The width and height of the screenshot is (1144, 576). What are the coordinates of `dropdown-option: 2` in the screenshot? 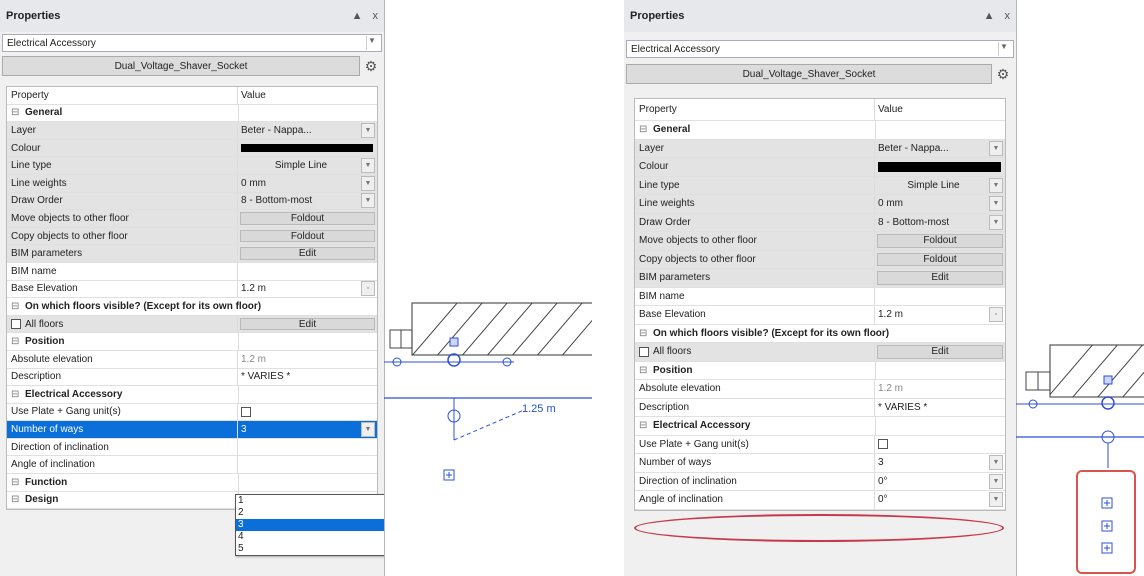 It's located at (310, 513).